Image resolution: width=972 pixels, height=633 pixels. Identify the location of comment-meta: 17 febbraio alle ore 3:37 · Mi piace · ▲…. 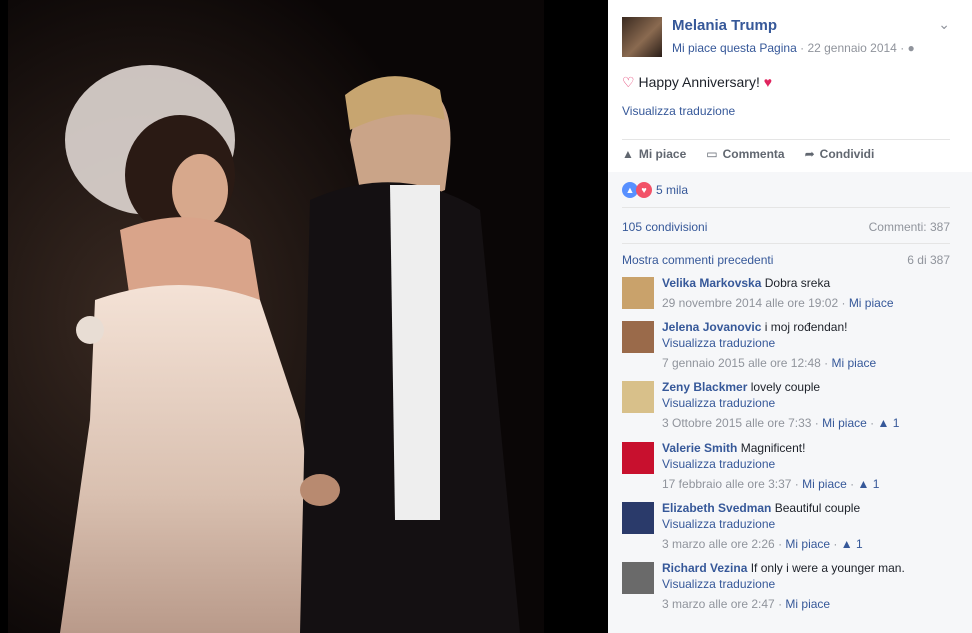
(771, 484).